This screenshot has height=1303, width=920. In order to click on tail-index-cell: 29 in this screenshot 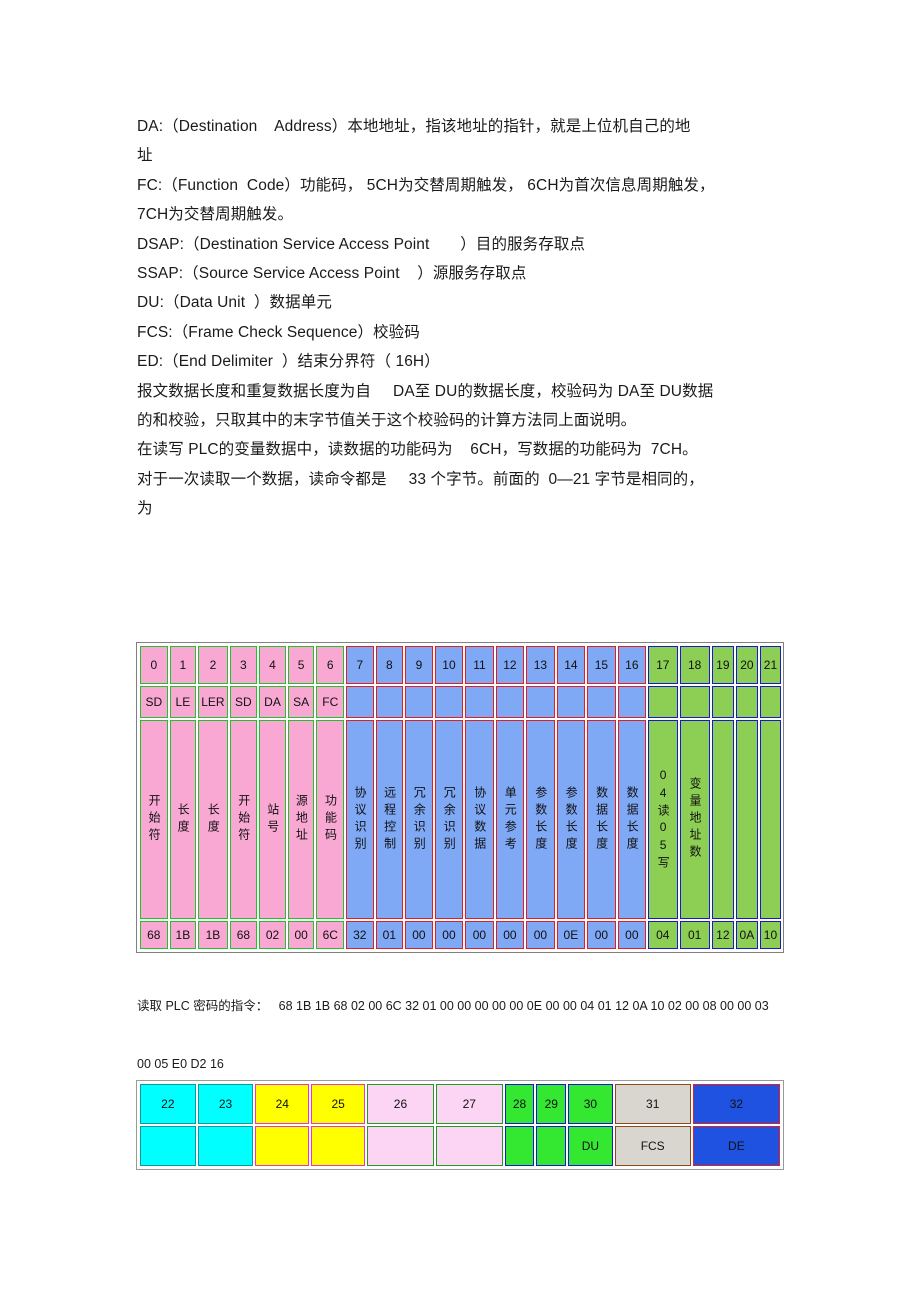, I will do `click(551, 1104)`.